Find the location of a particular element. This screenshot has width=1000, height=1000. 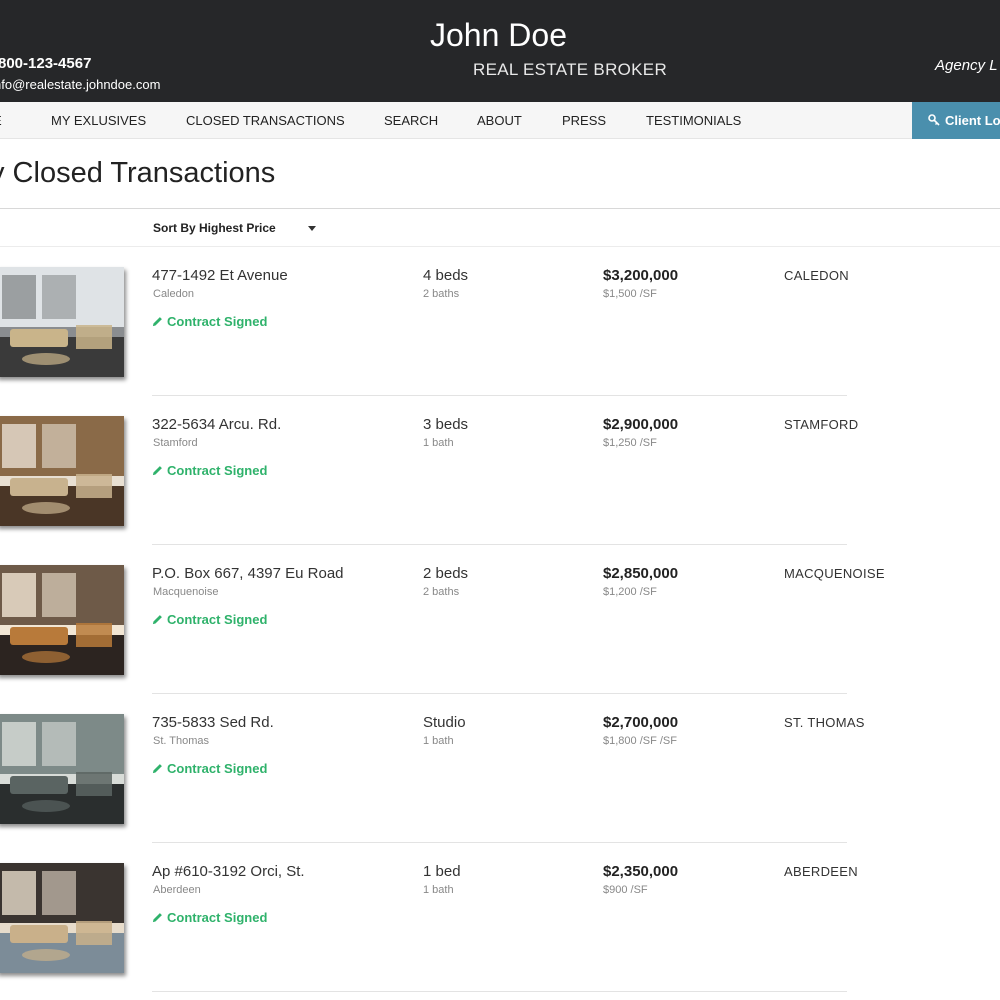

nav-item-press: PRESS is located at coordinates (584, 120).